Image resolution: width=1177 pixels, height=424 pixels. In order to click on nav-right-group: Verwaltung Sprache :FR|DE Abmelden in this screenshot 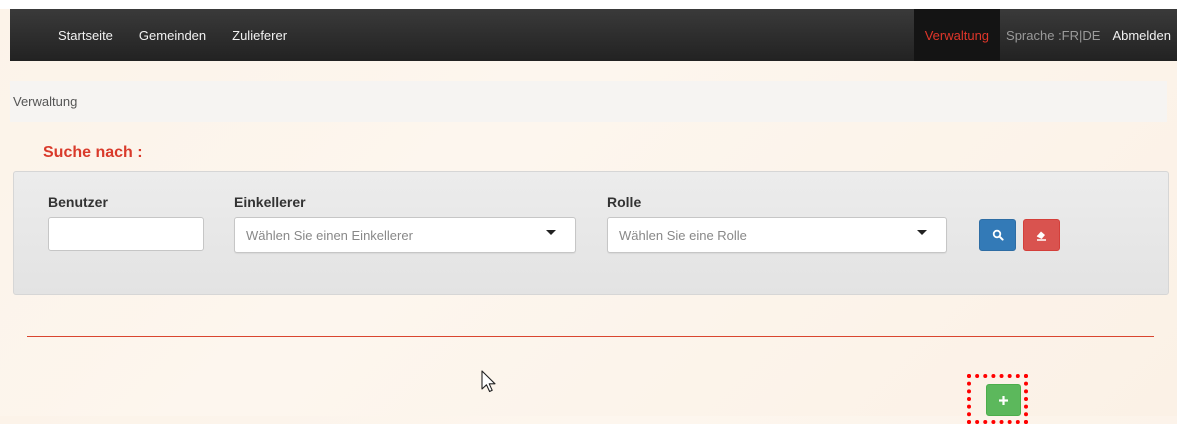, I will do `click(1045, 35)`.